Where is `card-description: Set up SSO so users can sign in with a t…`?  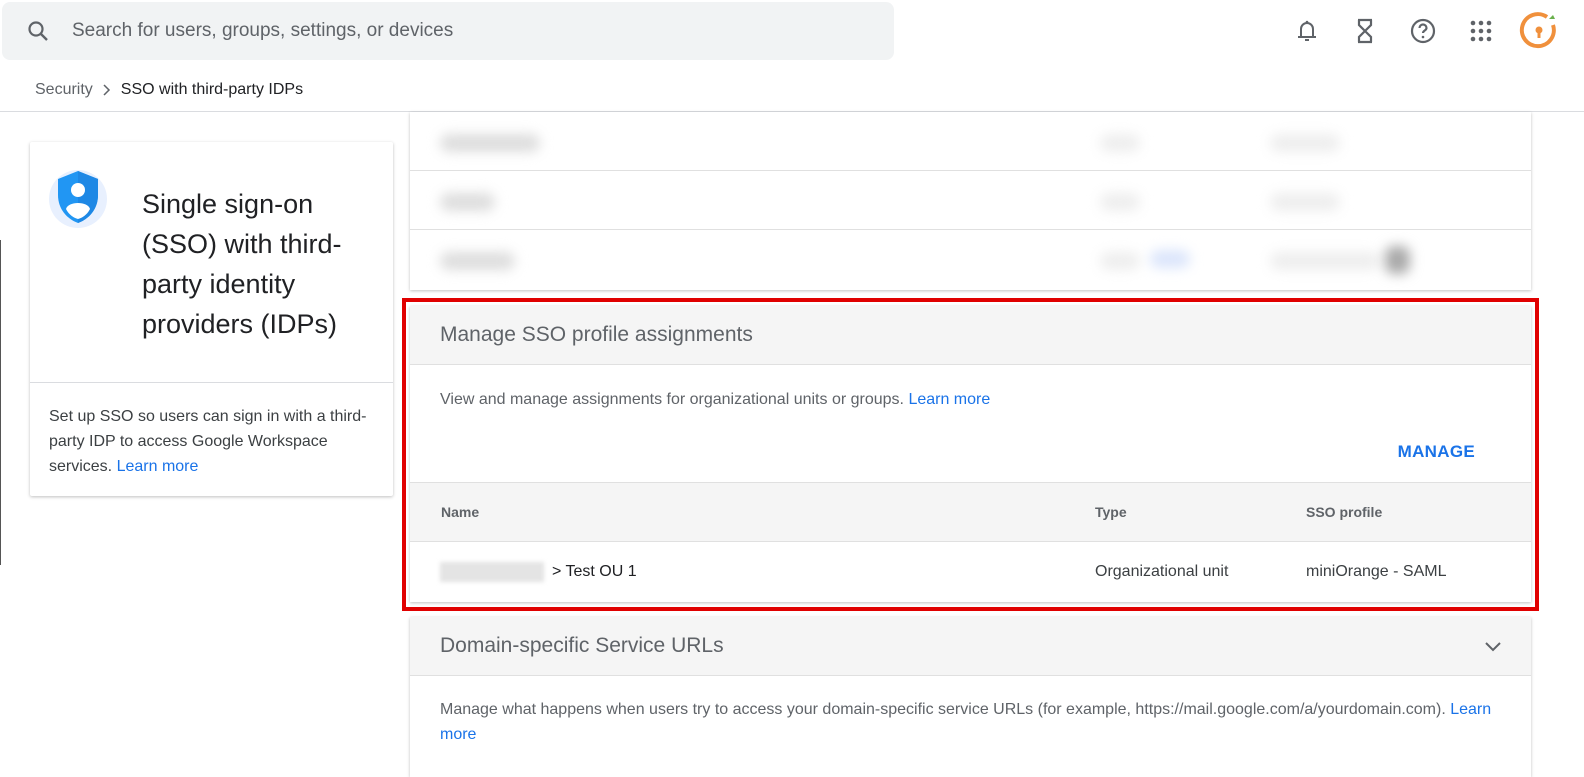
card-description: Set up SSO so users can sign in with a t… is located at coordinates (214, 441).